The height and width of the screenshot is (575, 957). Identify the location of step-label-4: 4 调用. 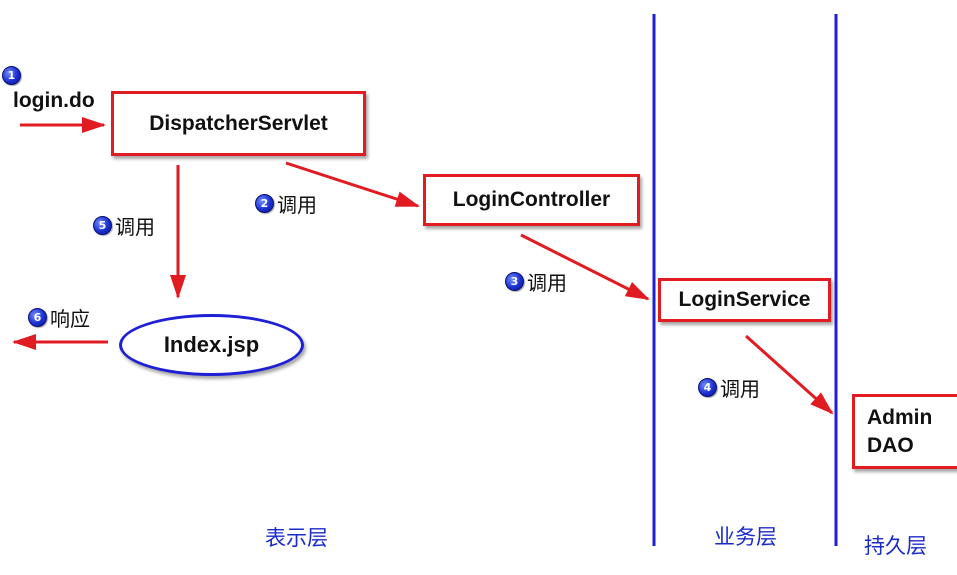
(729, 387).